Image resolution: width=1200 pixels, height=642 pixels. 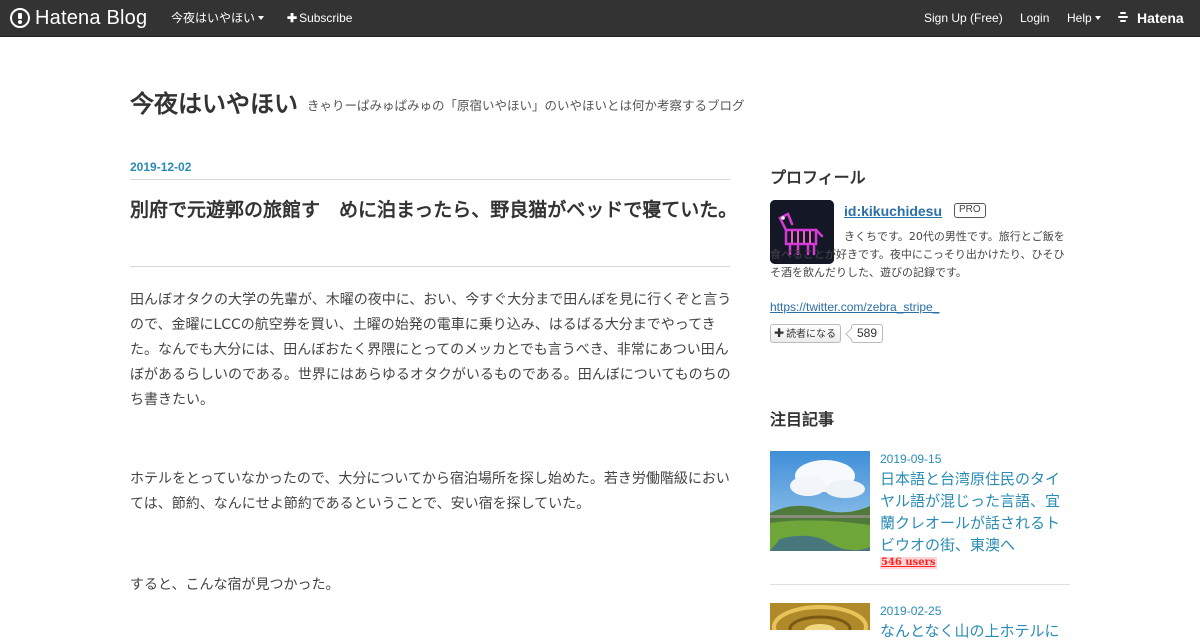 I want to click on hatena-logo-icon, so click(x=20, y=18).